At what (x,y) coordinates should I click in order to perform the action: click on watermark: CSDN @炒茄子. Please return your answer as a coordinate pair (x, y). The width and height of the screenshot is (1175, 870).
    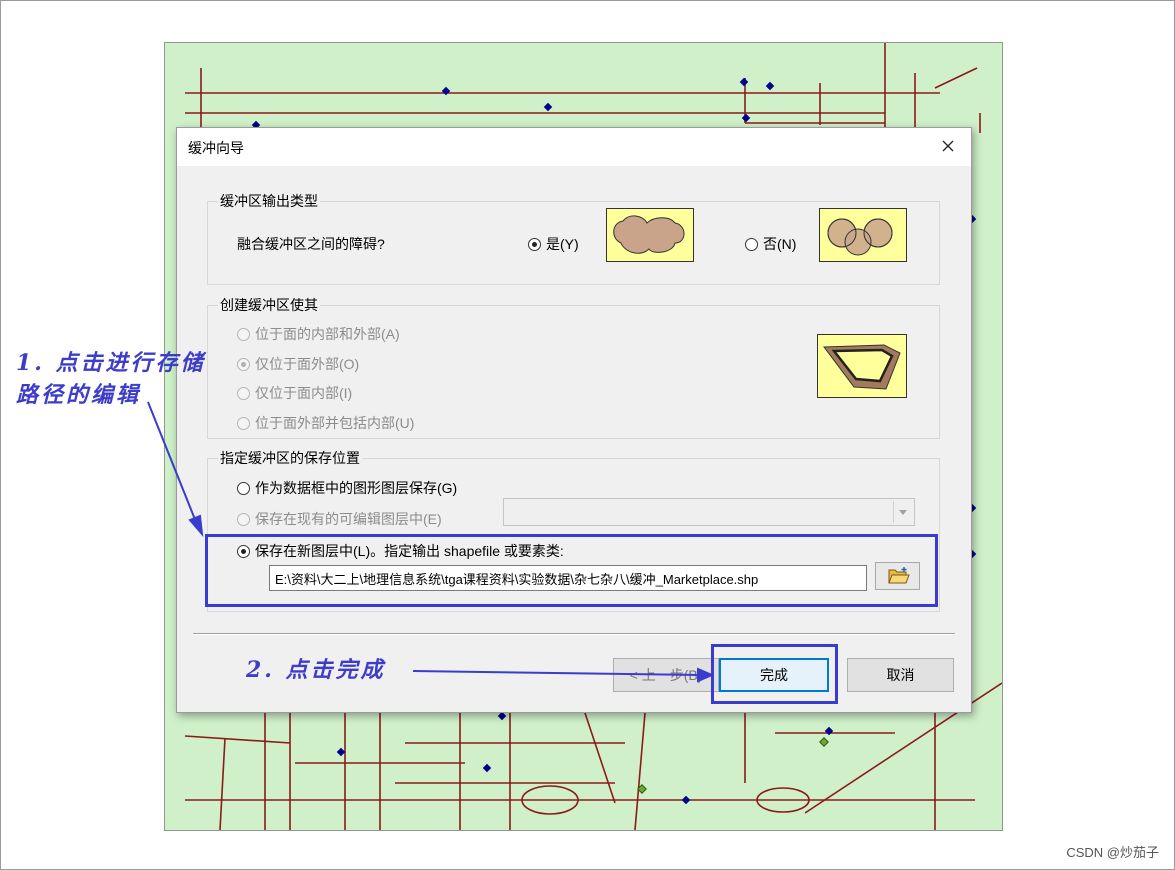
    Looking at the image, I should click on (1112, 852).